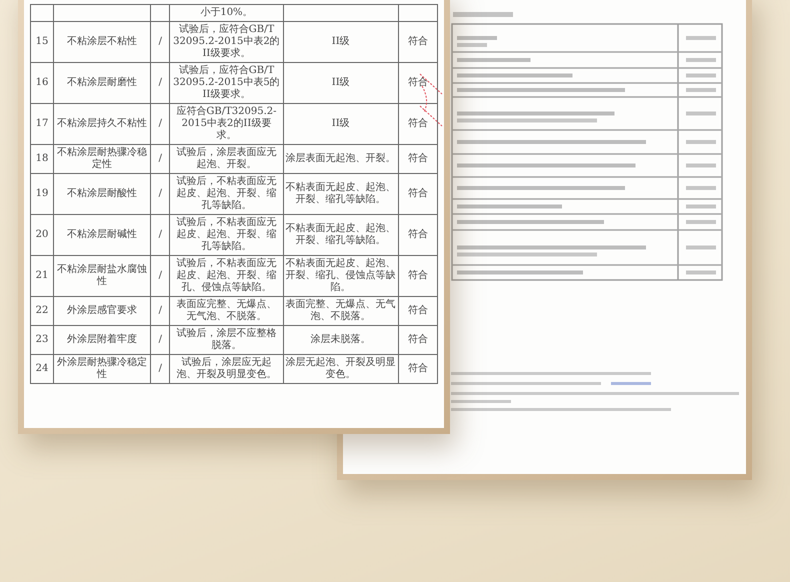 This screenshot has width=790, height=582. What do you see at coordinates (42, 275) in the screenshot?
I see `table-cell: 21` at bounding box center [42, 275].